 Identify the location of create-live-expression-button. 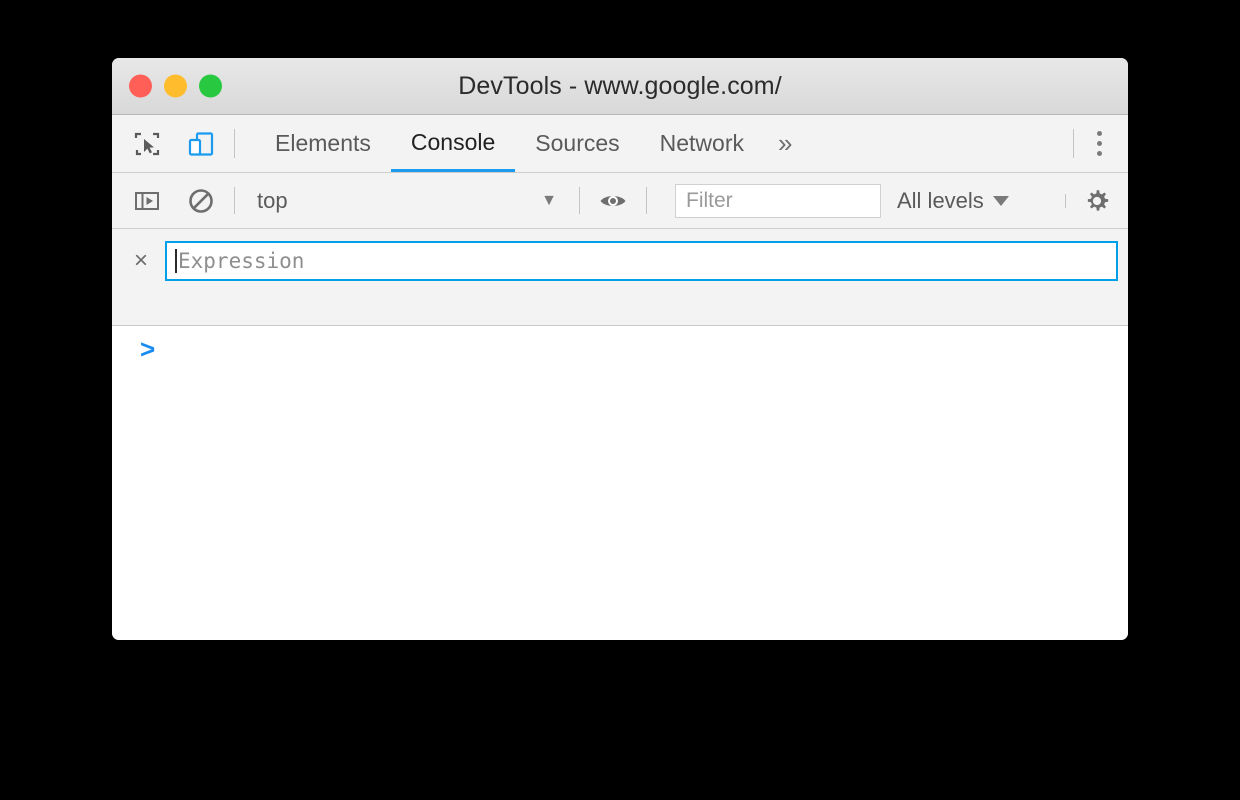
(613, 201).